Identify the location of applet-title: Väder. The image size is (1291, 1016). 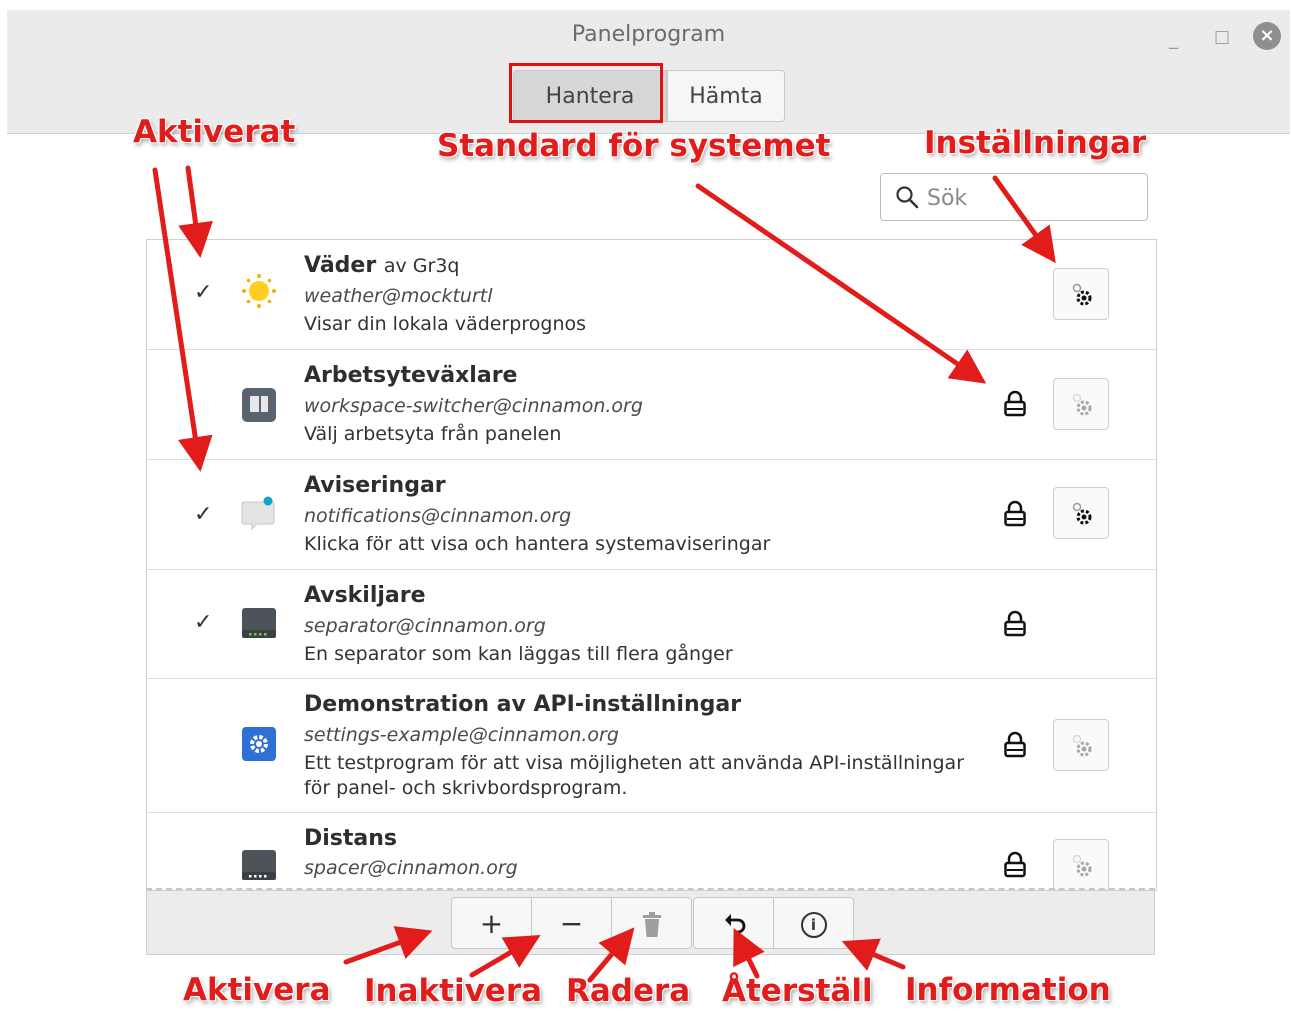
(340, 265).